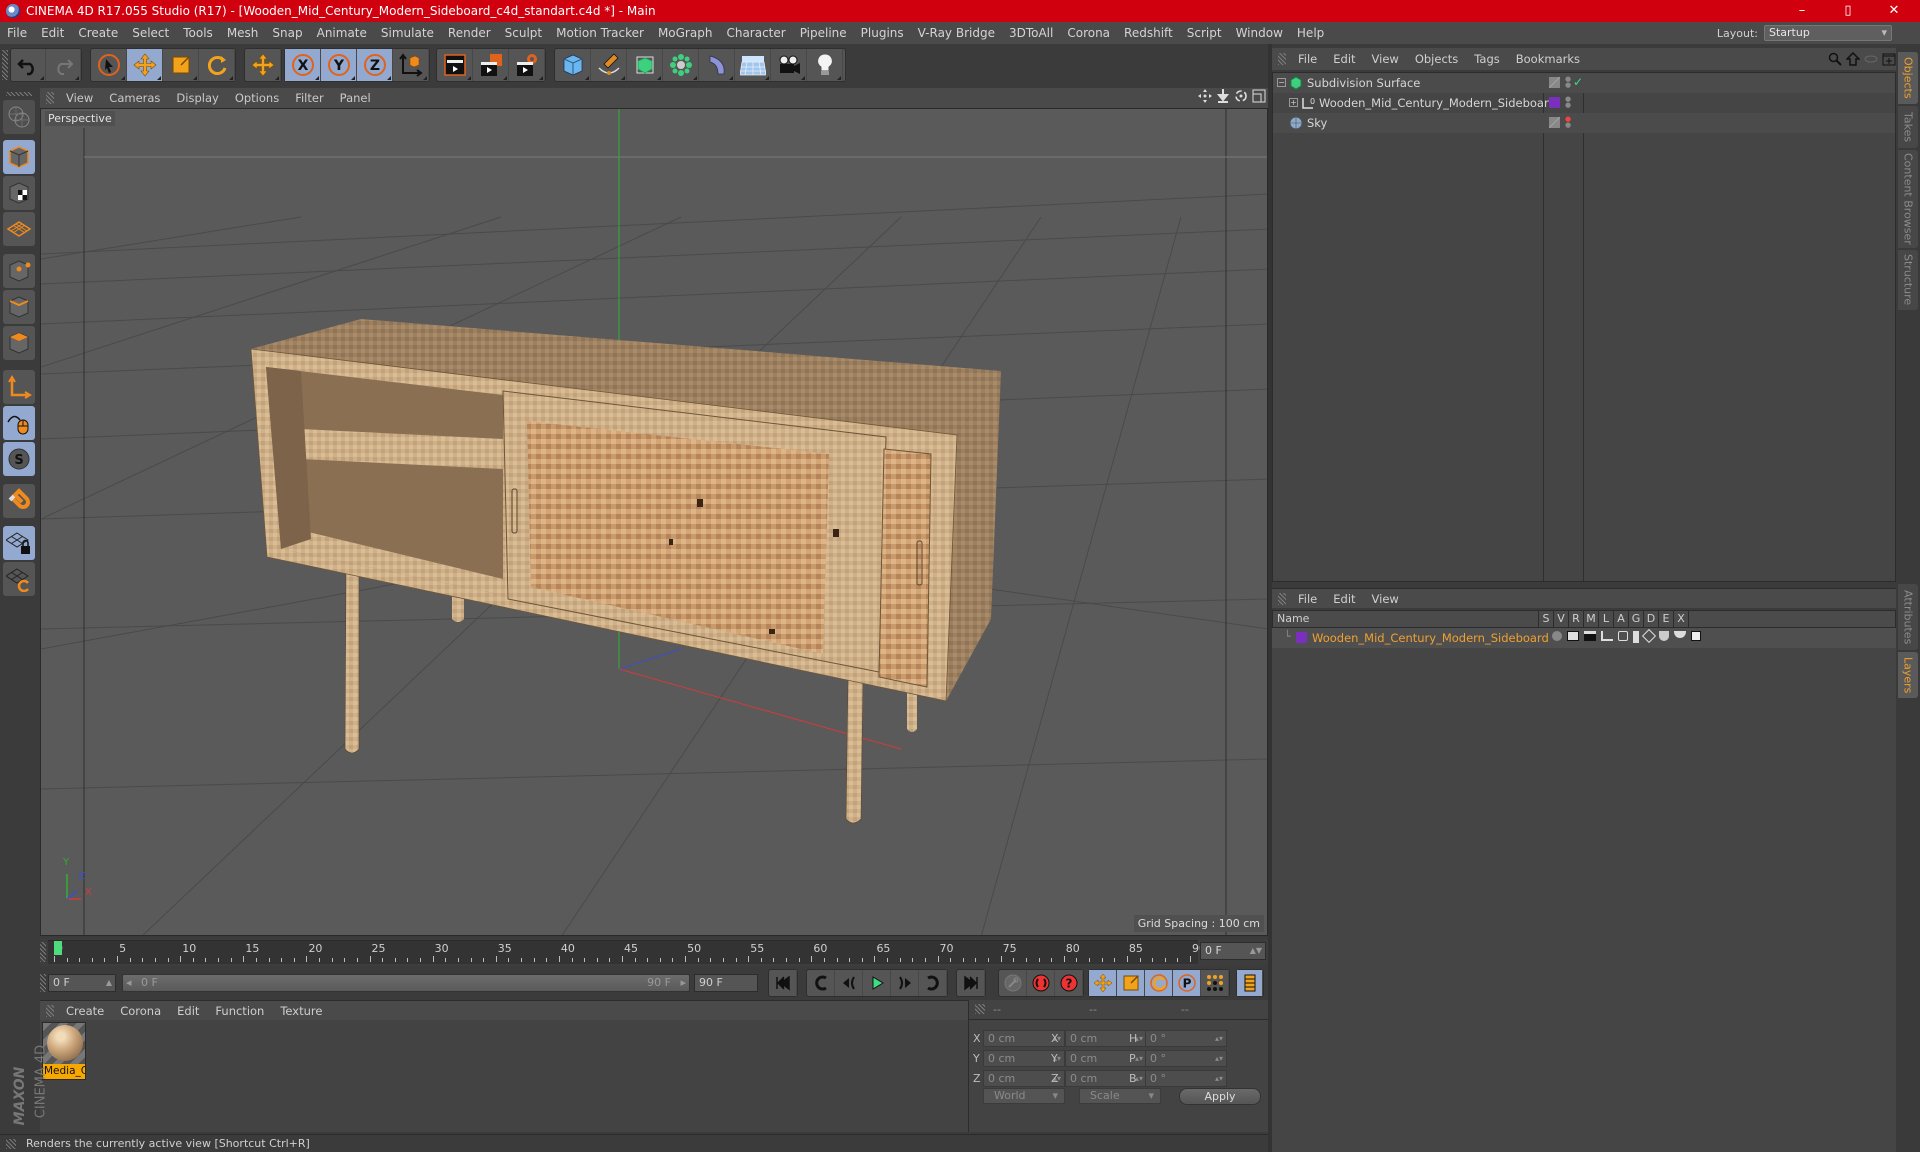  I want to click on tab-layers: Layers, so click(1908, 675).